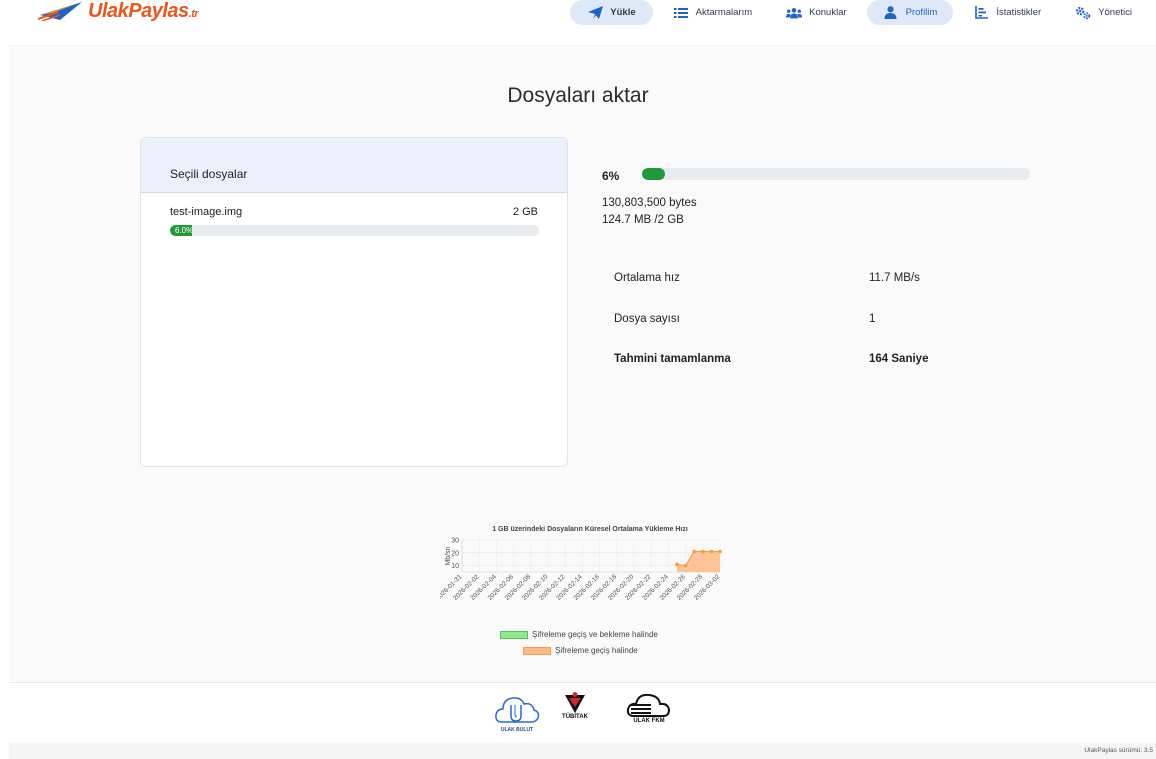  Describe the element at coordinates (649, 721) in the screenshot. I see `ulak-fkm-wordmark: ULAK FKM` at that location.